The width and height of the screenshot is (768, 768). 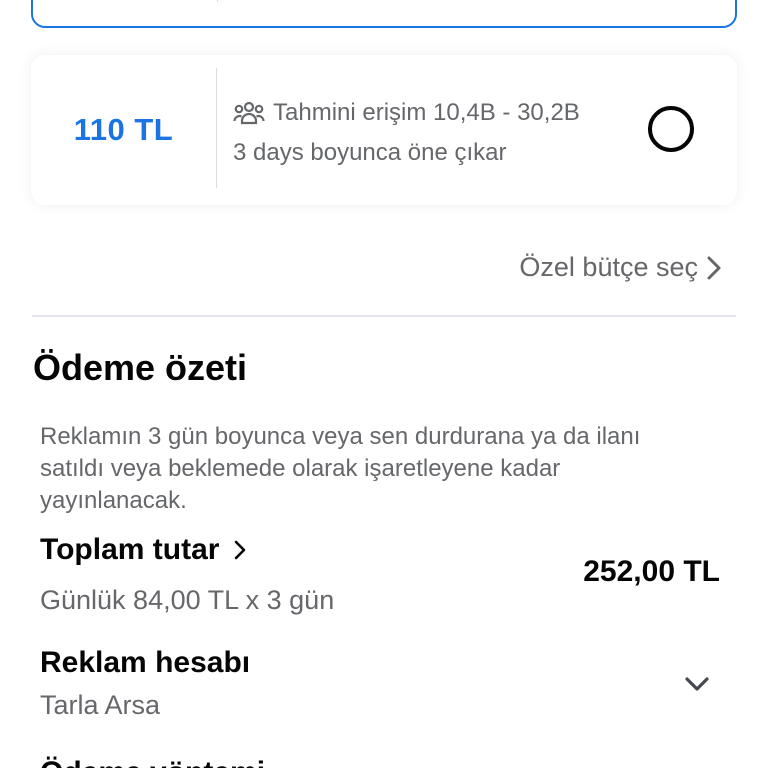 I want to click on total-amount-label: Toplam tutar, so click(x=130, y=549).